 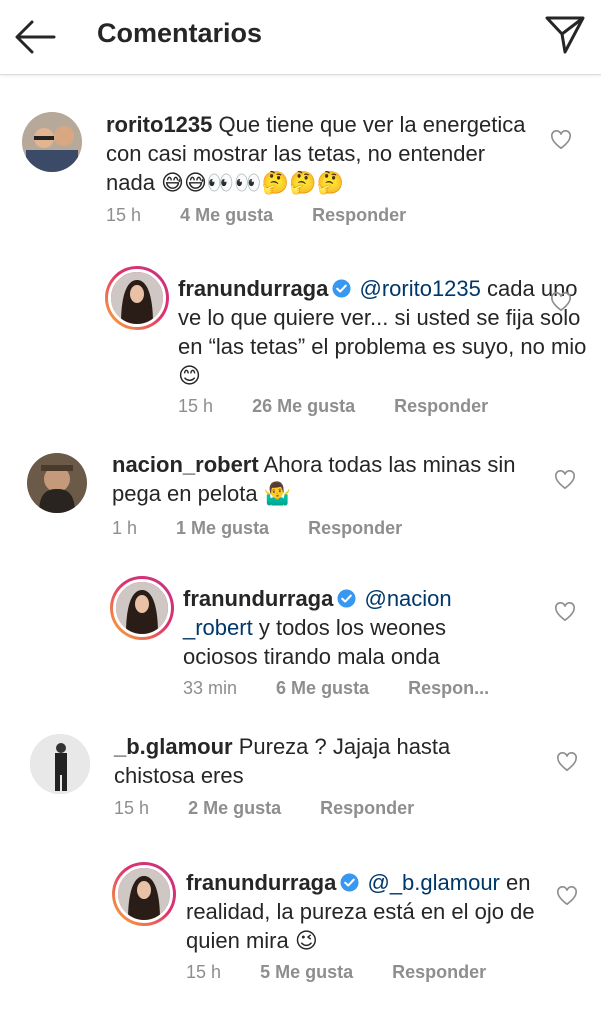 What do you see at coordinates (419, 288) in the screenshot?
I see `mention-link: @rorito1235` at bounding box center [419, 288].